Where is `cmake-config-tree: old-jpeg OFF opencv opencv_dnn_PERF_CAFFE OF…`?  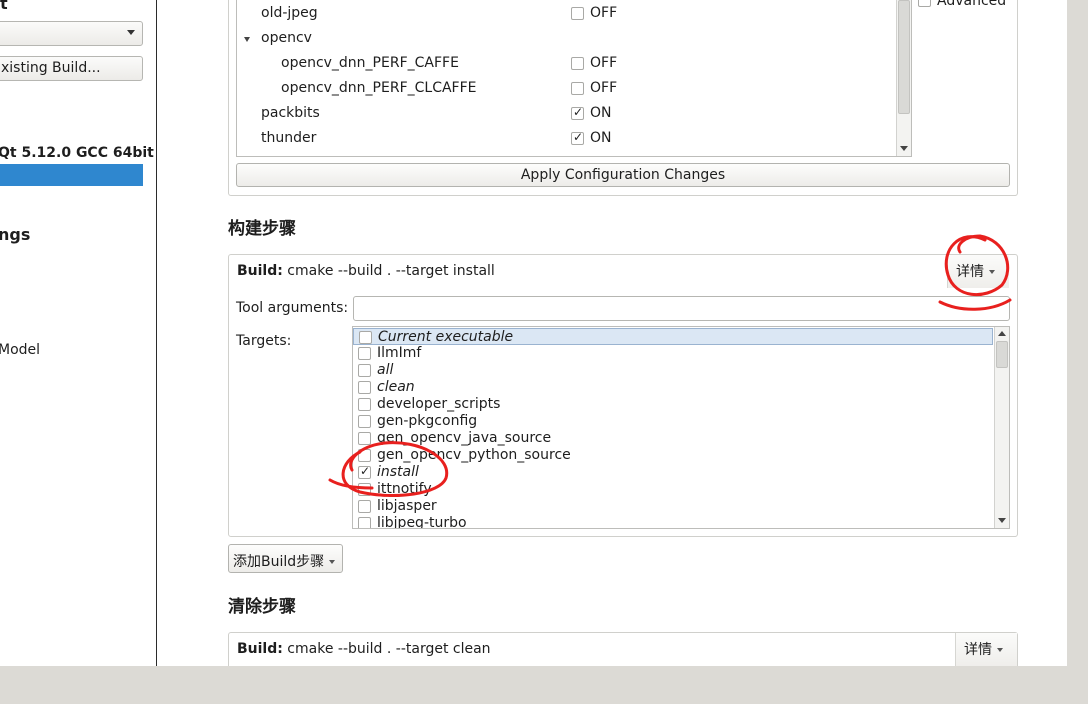
cmake-config-tree: old-jpeg OFF opencv opencv_dnn_PERF_CAFFE OF… is located at coordinates (574, 78).